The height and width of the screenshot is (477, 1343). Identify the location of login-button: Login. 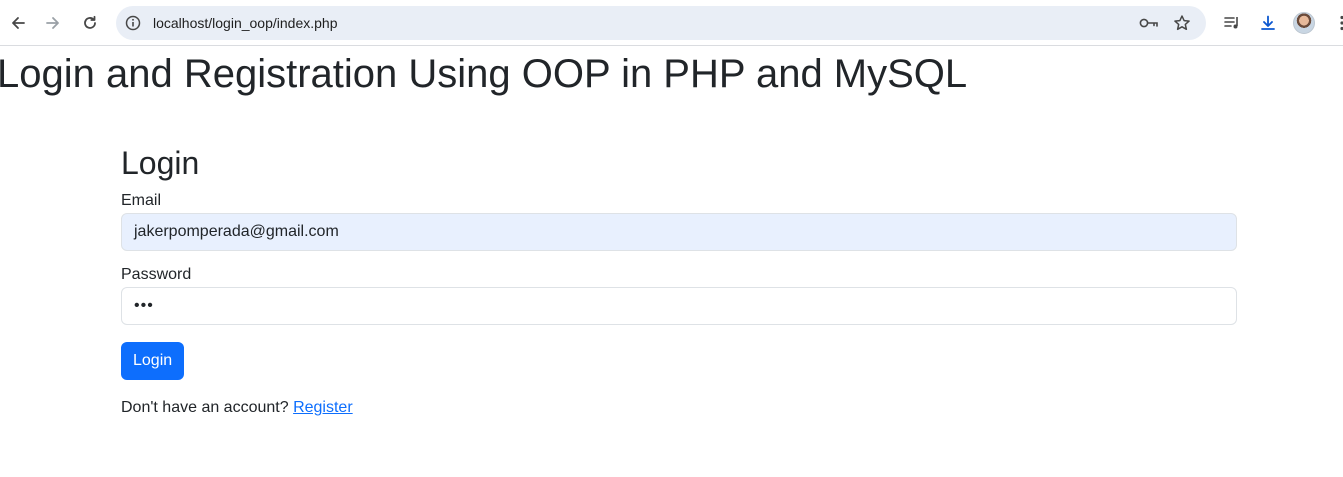
(153, 361).